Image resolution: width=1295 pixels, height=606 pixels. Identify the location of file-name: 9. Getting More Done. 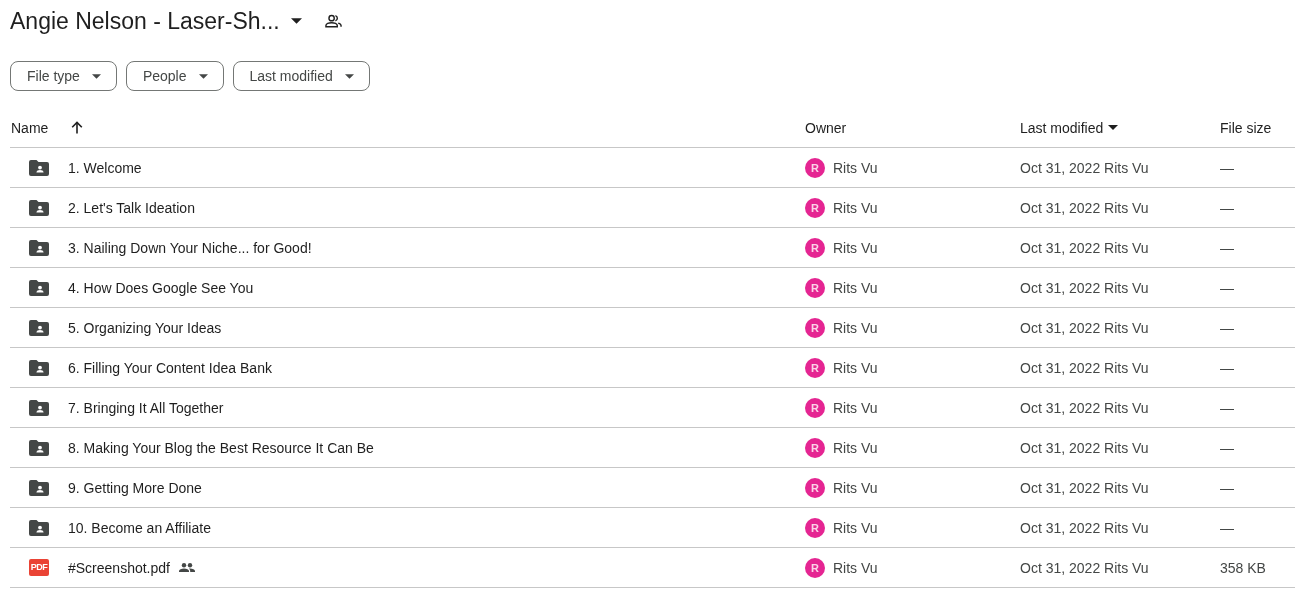
(135, 487).